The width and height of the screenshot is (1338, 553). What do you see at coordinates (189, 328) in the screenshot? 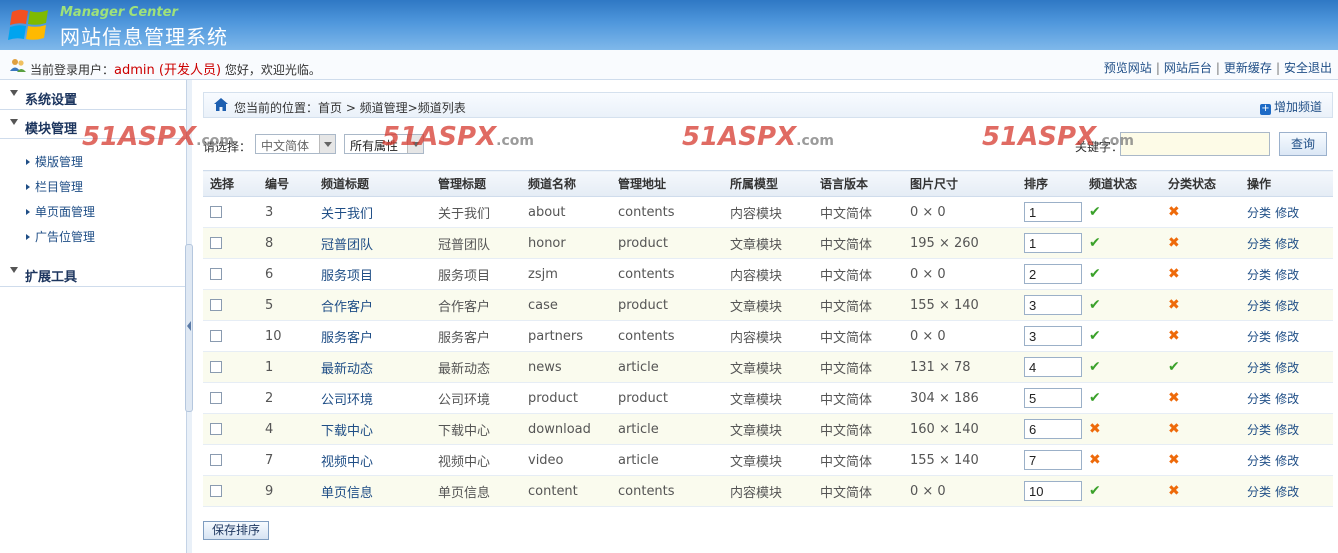
I see `sidebar-toggle` at bounding box center [189, 328].